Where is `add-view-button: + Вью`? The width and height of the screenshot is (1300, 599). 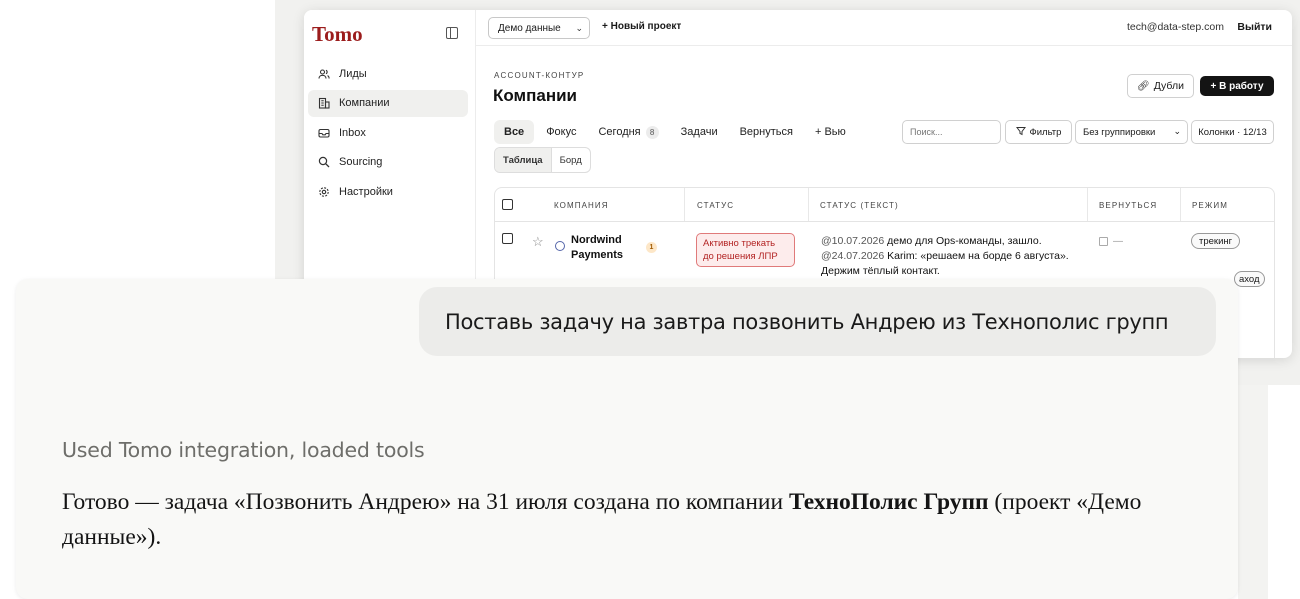 add-view-button: + Вью is located at coordinates (830, 132).